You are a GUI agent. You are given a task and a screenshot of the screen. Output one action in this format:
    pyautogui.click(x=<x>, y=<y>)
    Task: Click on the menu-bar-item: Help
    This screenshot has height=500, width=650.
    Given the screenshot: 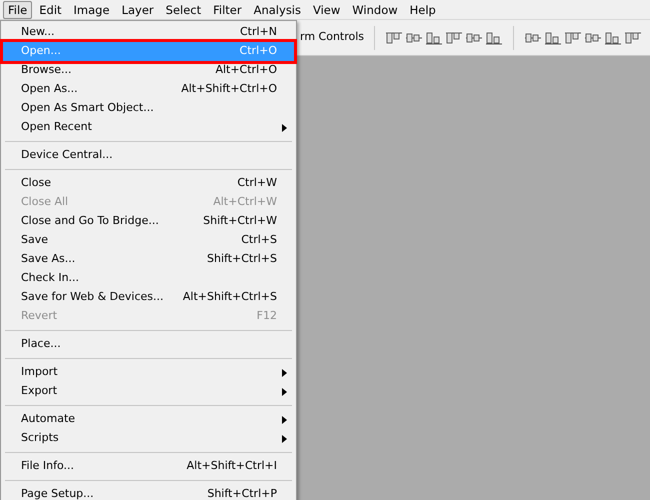 What is the action you would take?
    pyautogui.click(x=422, y=9)
    